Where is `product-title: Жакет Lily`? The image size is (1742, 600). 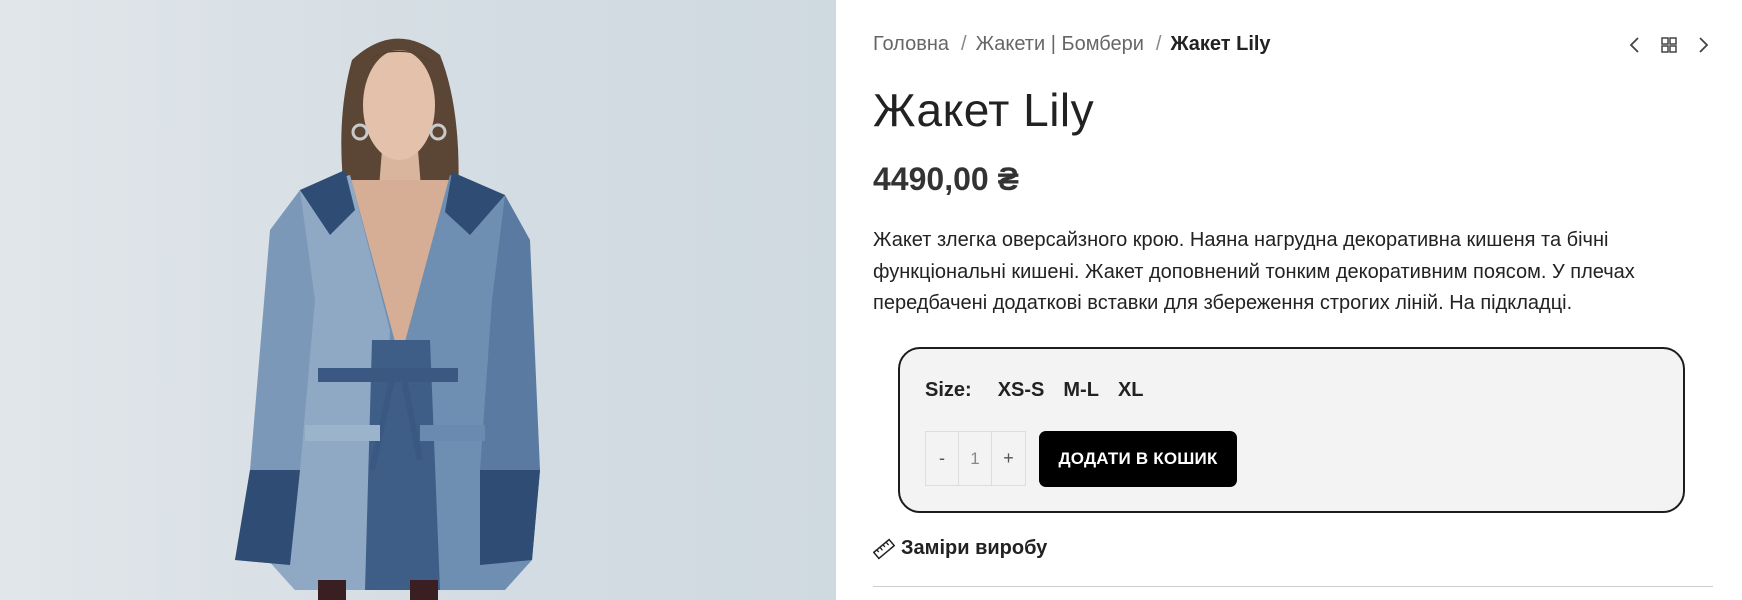
product-title: Жакет Lily is located at coordinates (984, 110).